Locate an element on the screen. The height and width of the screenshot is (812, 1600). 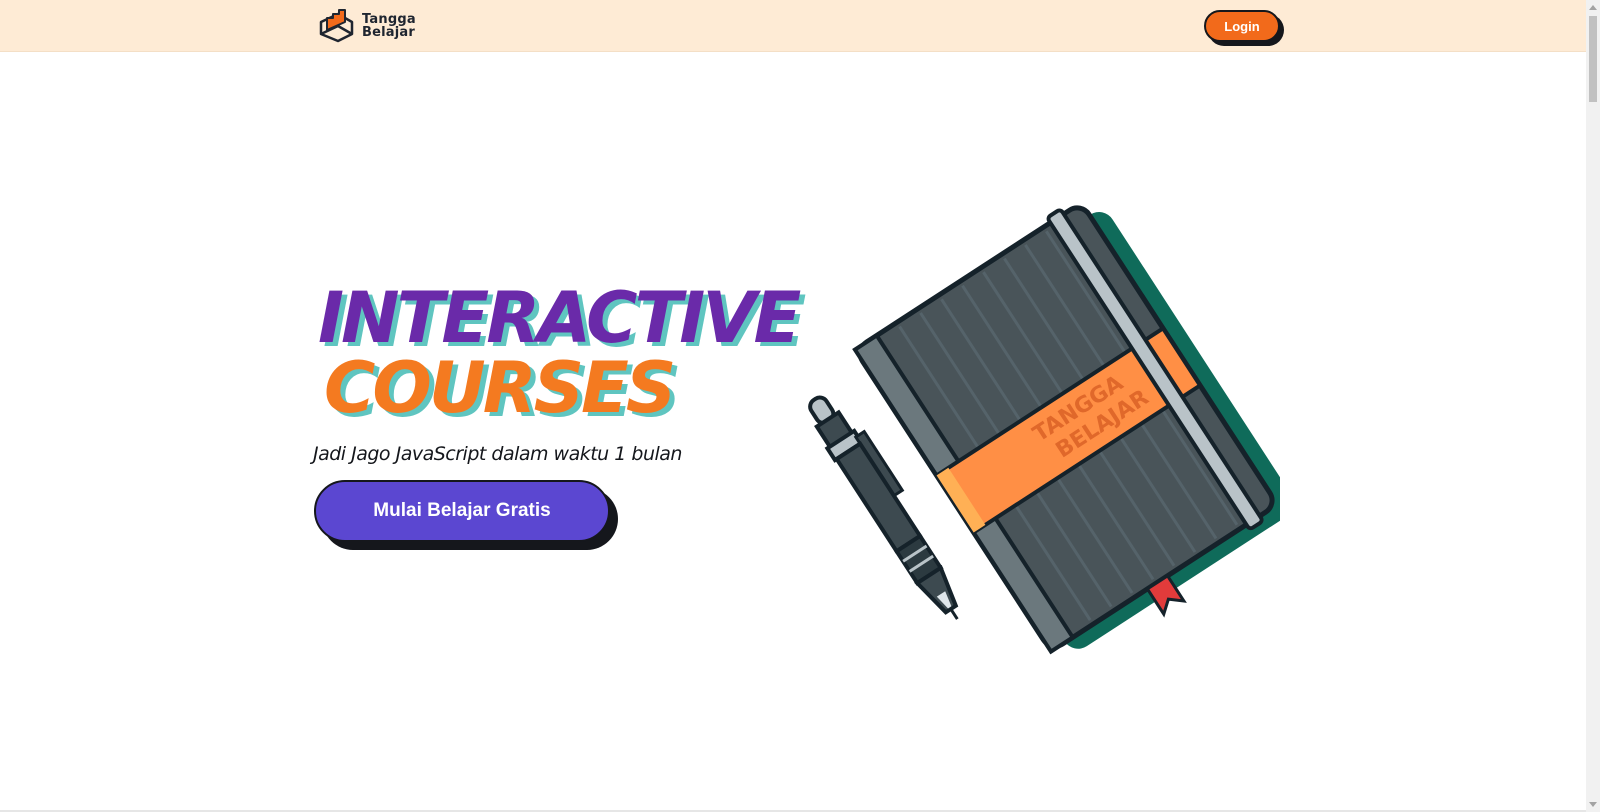
start-learning-button: Mulai Belajar Gratis is located at coordinates (462, 511).